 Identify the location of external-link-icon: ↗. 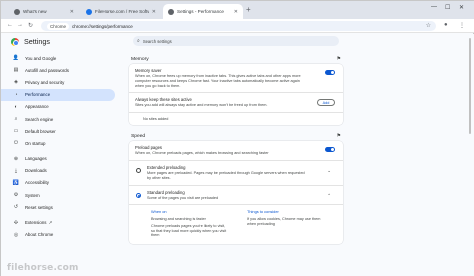
(50, 222).